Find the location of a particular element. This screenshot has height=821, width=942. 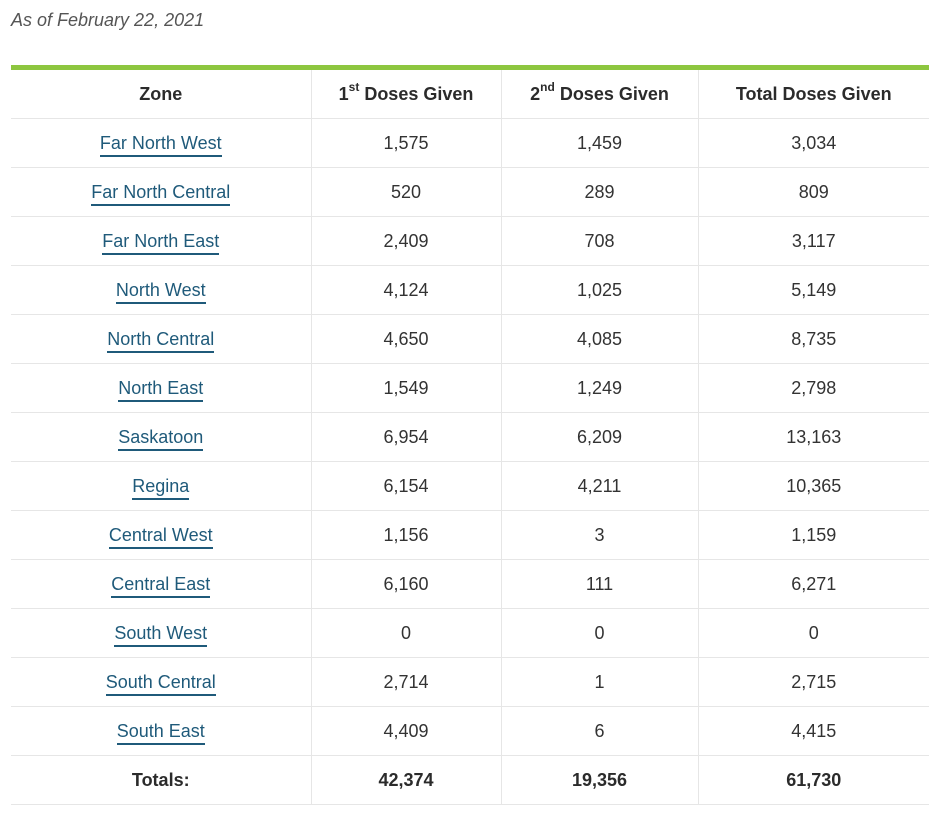

zone-link-far-north-west: Far North West is located at coordinates (160, 144).